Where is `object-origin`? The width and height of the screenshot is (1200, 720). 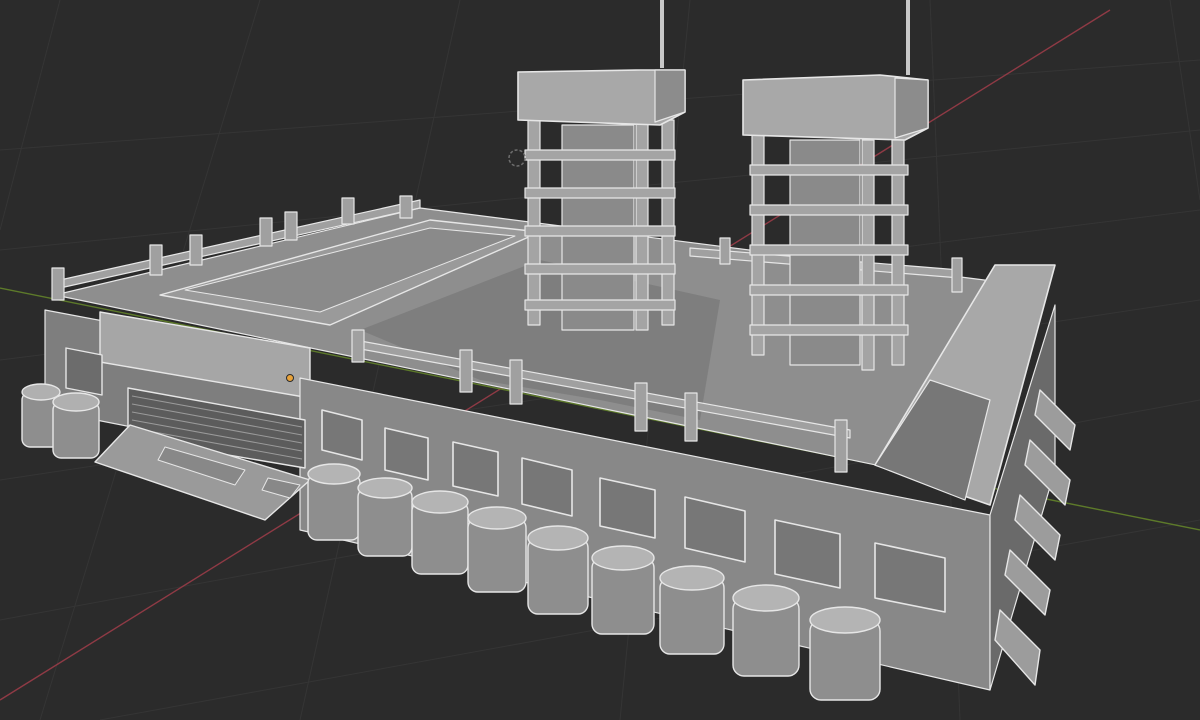
object-origin is located at coordinates (290, 378).